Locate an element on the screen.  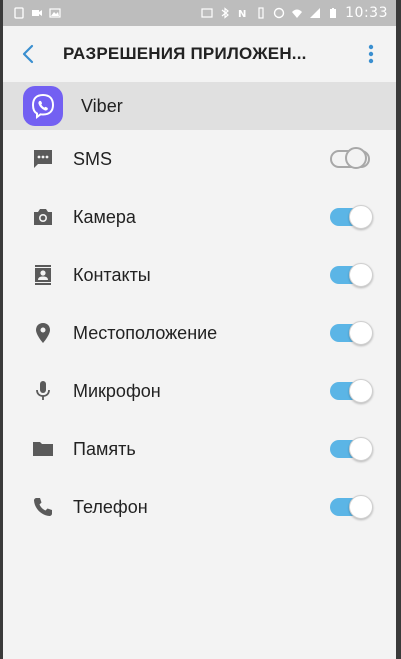
phone-toggle is located at coordinates (351, 507).